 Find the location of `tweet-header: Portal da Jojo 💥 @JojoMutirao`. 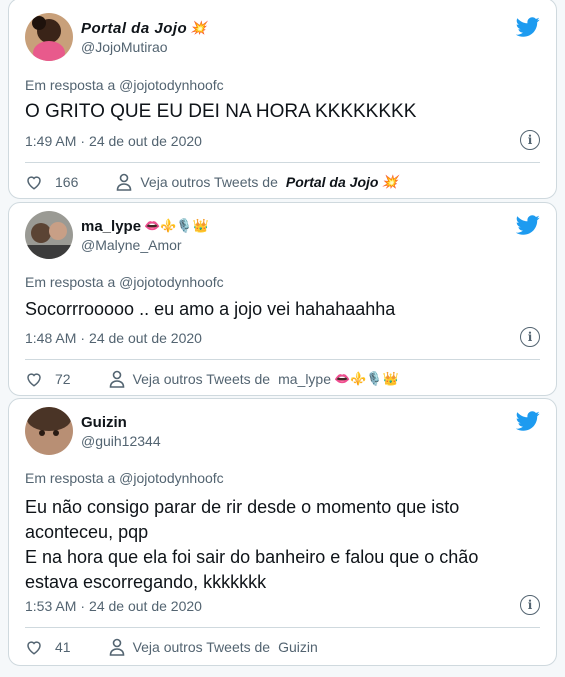

tweet-header: Portal da Jojo 💥 @JojoMutirao is located at coordinates (116, 37).